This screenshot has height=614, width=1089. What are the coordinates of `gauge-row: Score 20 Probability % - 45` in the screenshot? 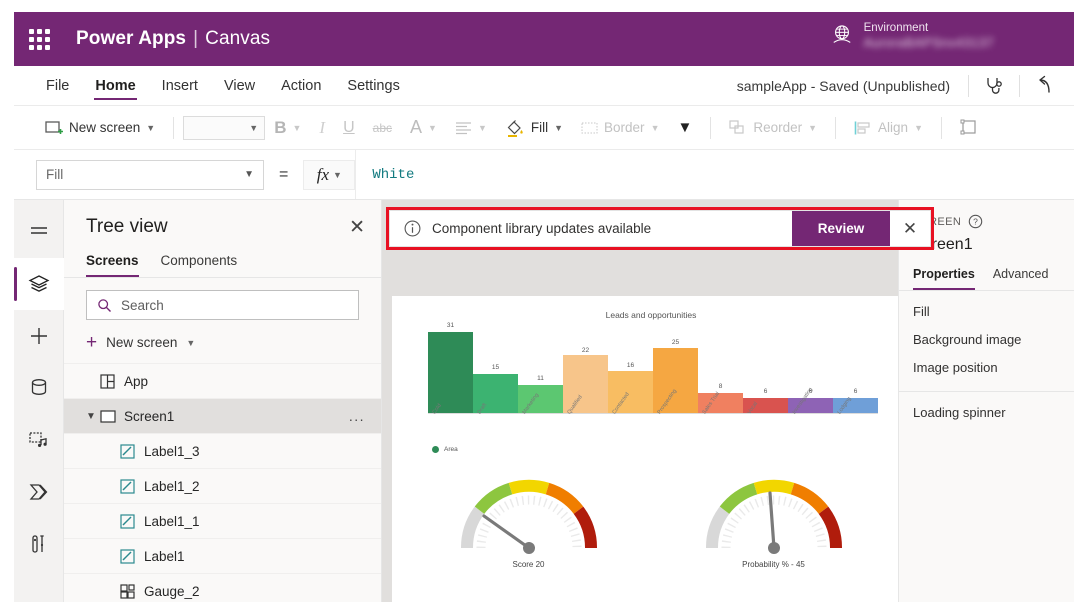 It's located at (651, 528).